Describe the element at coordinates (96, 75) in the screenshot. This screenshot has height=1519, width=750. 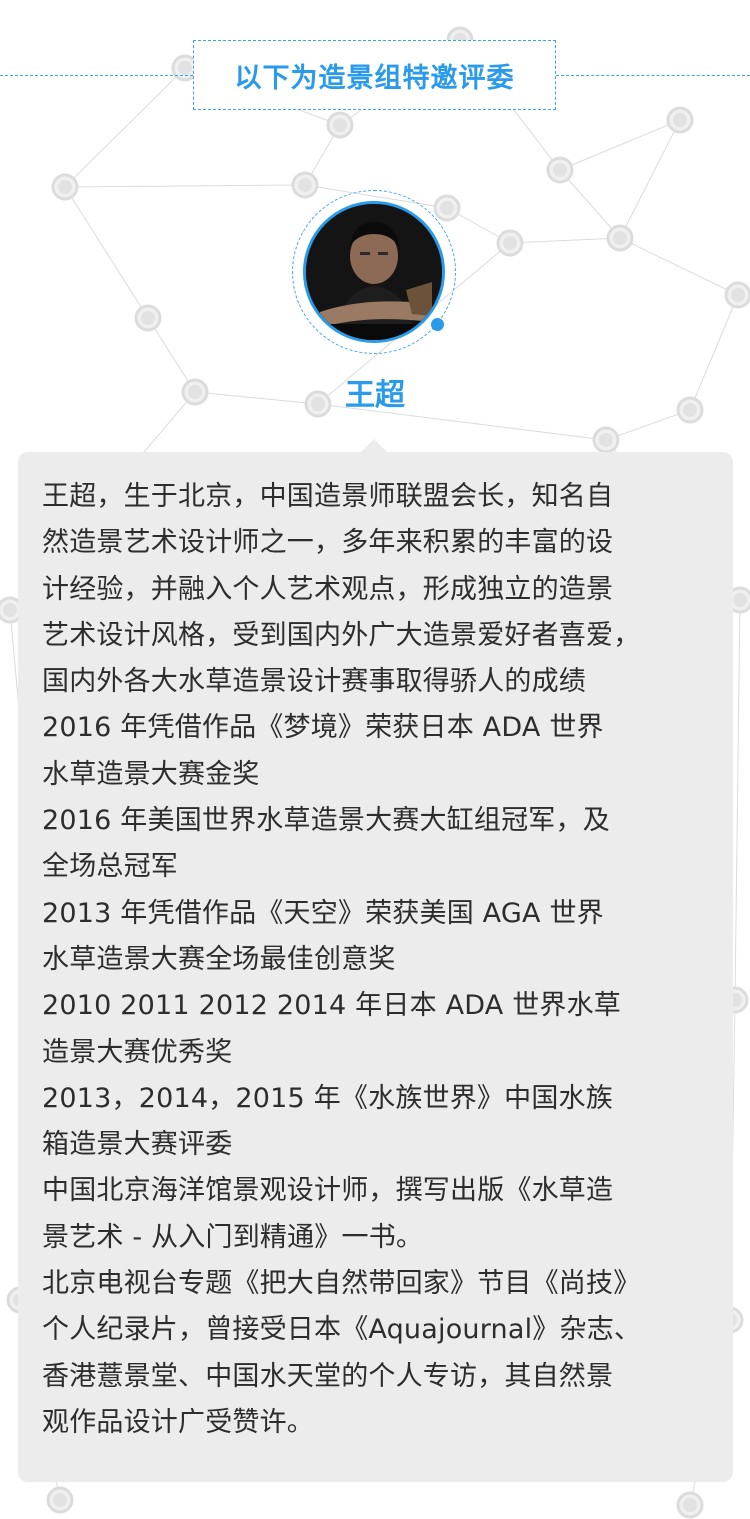
I see `header-divider-left` at that location.